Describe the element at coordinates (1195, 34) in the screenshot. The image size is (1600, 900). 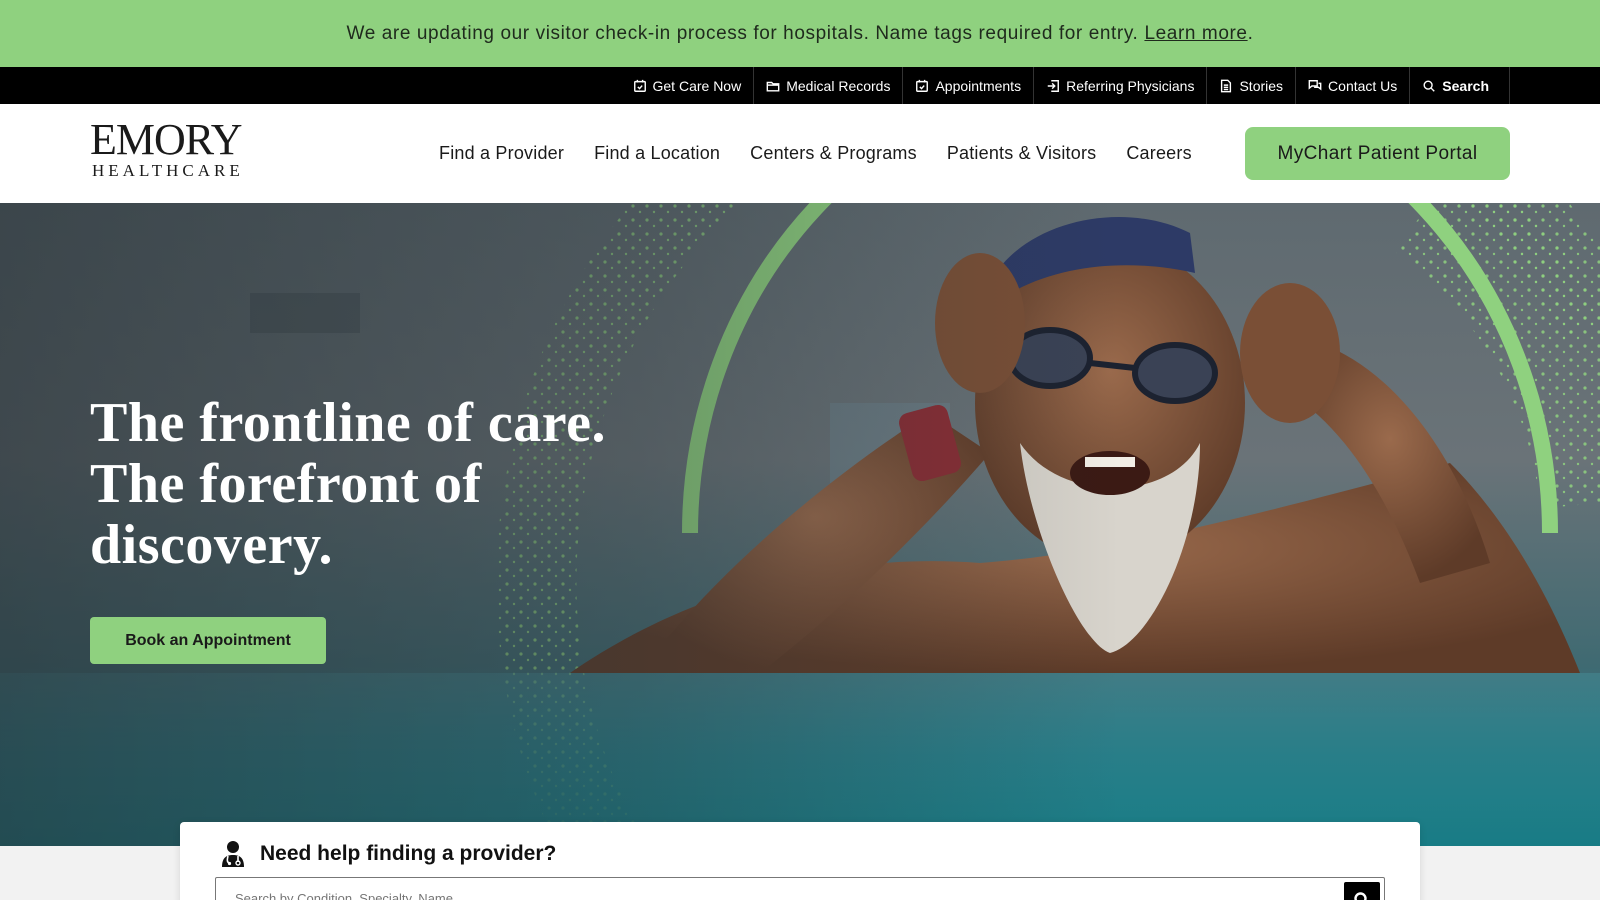
I see `learn-more-link: Learn more` at that location.